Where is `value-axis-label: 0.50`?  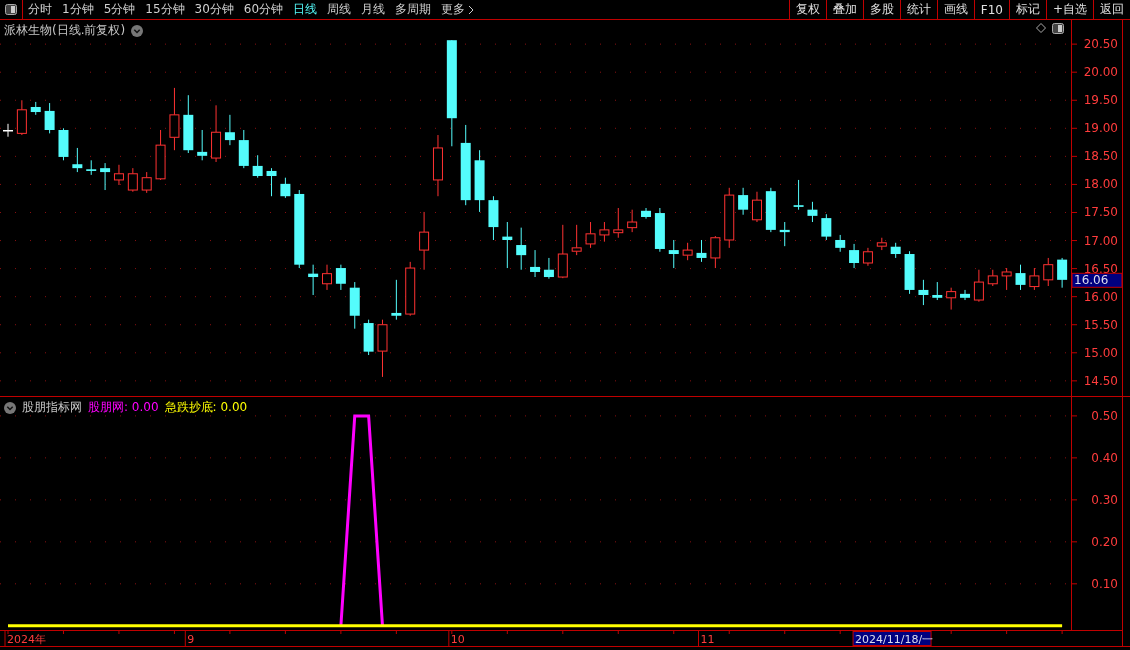 value-axis-label: 0.50 is located at coordinates (1104, 415).